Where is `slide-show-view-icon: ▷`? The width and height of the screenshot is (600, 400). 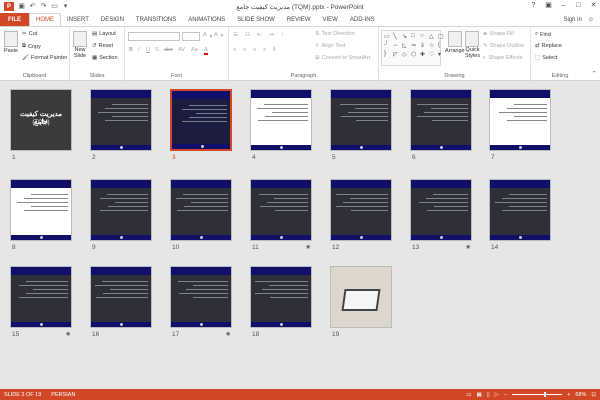 slide-show-view-icon: ▷ is located at coordinates (497, 395).